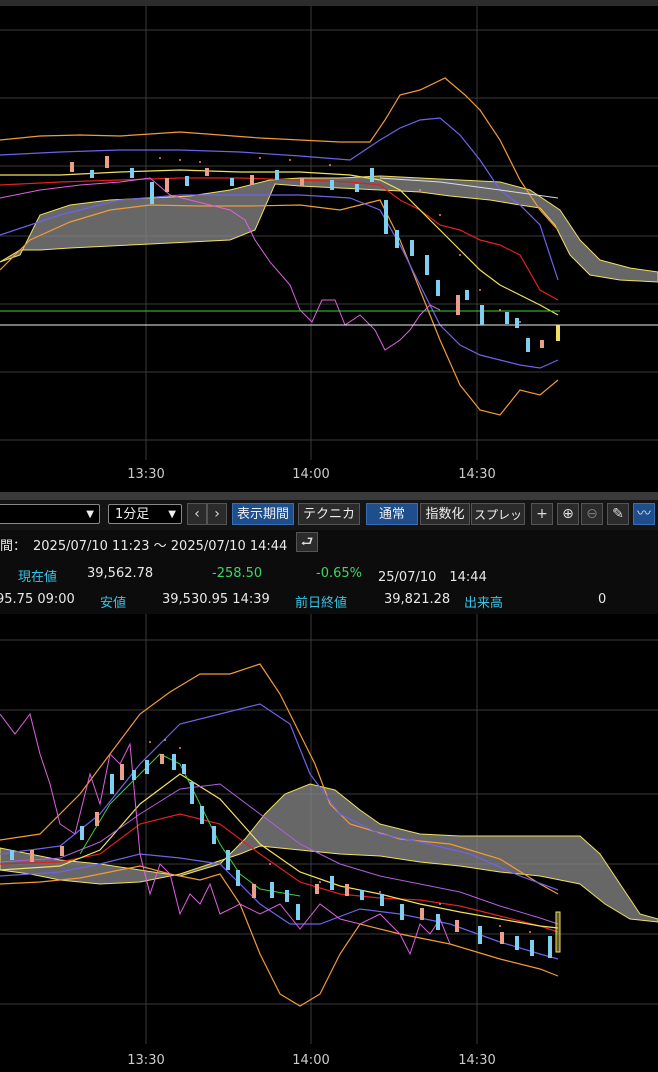 The width and height of the screenshot is (658, 1072). I want to click on zoom-out-icon: ⊖, so click(592, 514).